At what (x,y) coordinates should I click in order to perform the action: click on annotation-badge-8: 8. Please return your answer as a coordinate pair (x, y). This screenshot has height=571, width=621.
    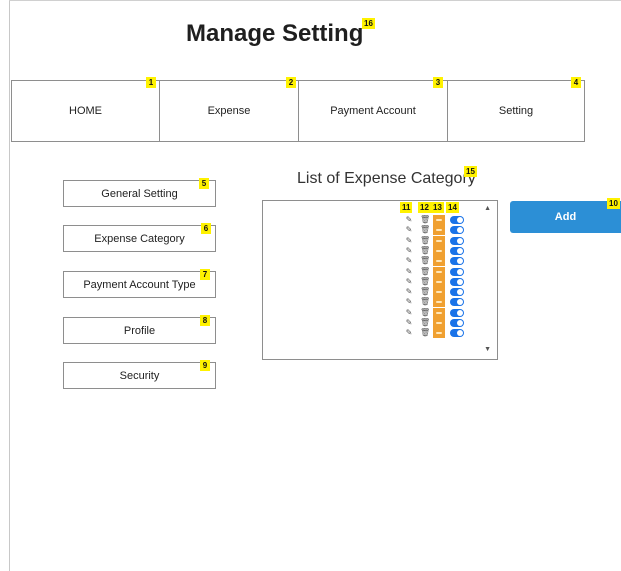
    Looking at the image, I should click on (205, 320).